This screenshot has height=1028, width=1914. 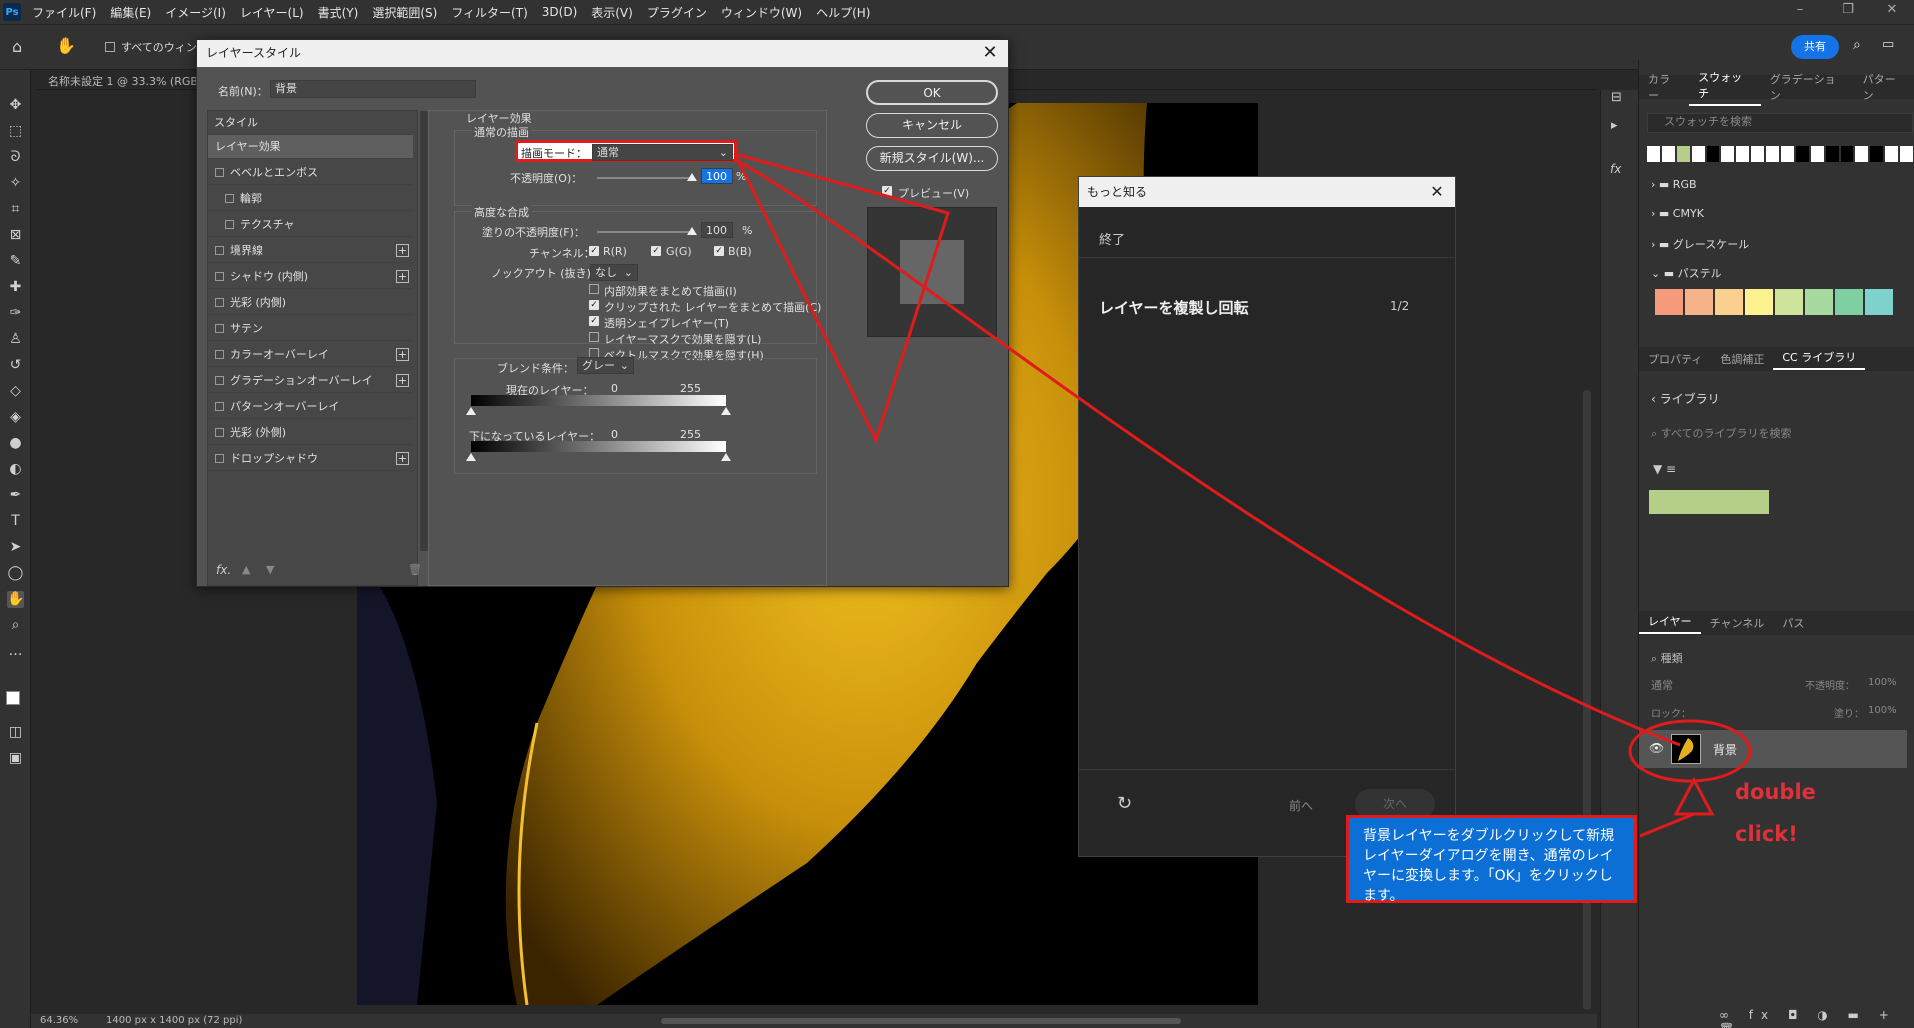 What do you see at coordinates (887, 191) in the screenshot?
I see `preview-checkbox: ✓` at bounding box center [887, 191].